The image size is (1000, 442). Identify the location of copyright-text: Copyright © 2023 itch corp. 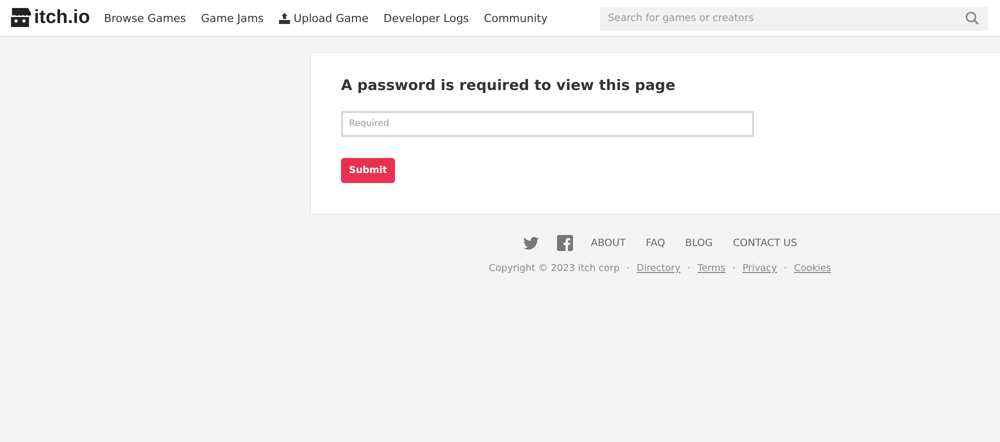
(554, 268).